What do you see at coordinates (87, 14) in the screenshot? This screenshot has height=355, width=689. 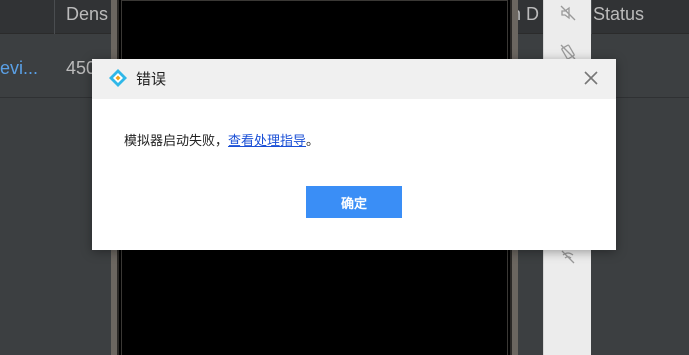 I see `column-header-density: Dens` at bounding box center [87, 14].